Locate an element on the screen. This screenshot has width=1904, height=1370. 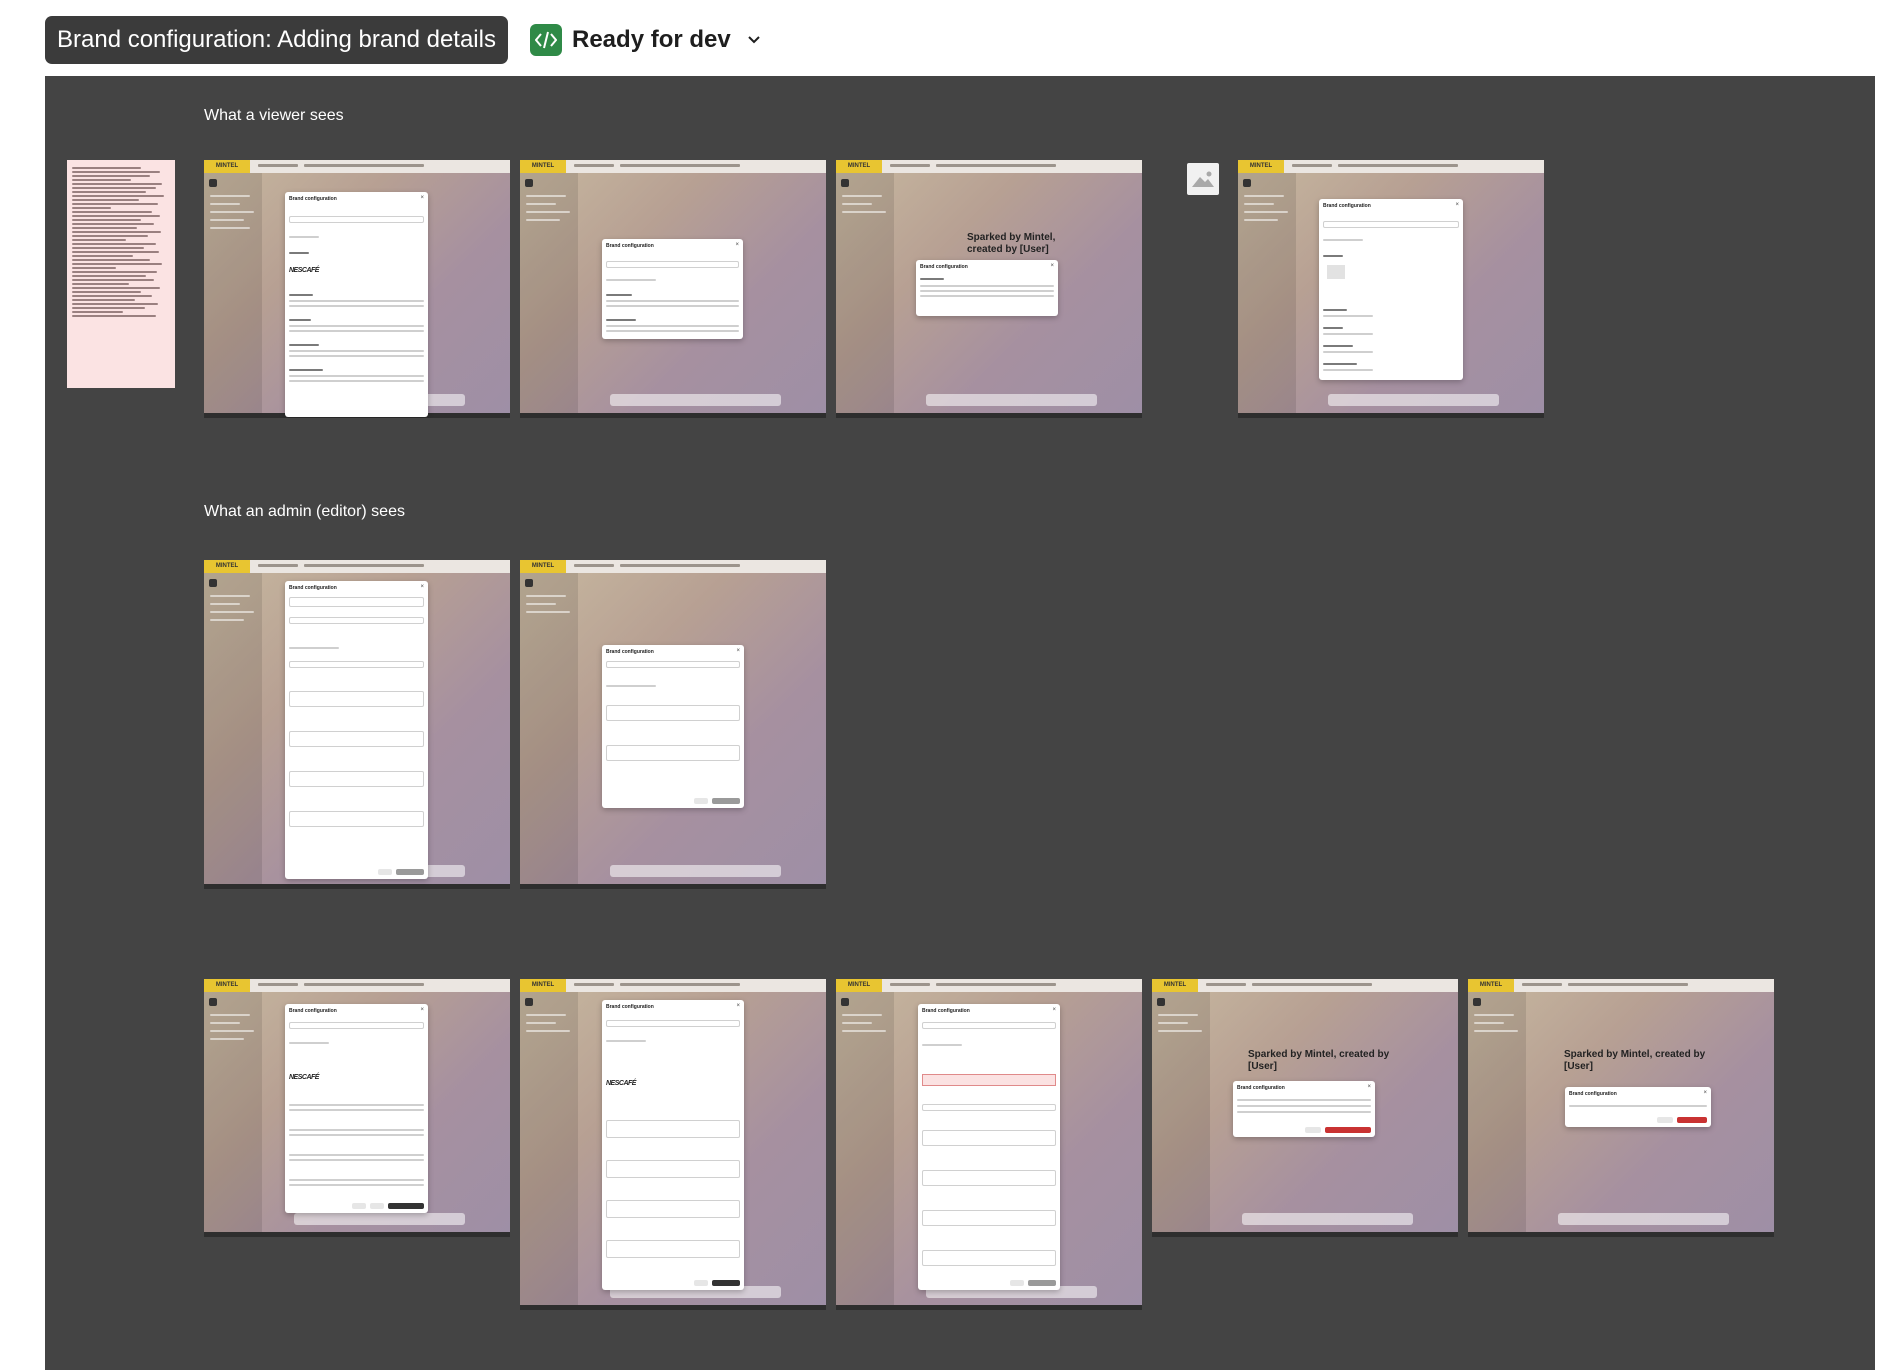
frame-admin-view-mode: MINTEL Brand configuration × NESCAFÉ is located at coordinates (357, 1108).